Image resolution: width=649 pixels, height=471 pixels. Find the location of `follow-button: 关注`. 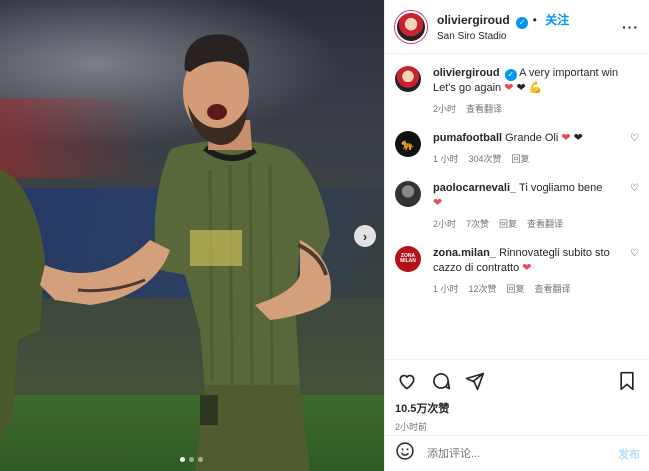

follow-button: 关注 is located at coordinates (557, 20).